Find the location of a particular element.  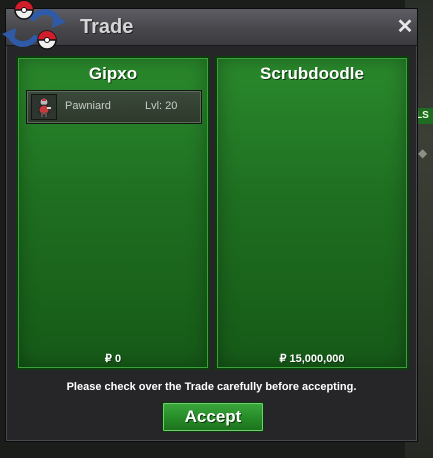

offered-pokemon-slot: Pawniard Lvl: 20 is located at coordinates (114, 107).